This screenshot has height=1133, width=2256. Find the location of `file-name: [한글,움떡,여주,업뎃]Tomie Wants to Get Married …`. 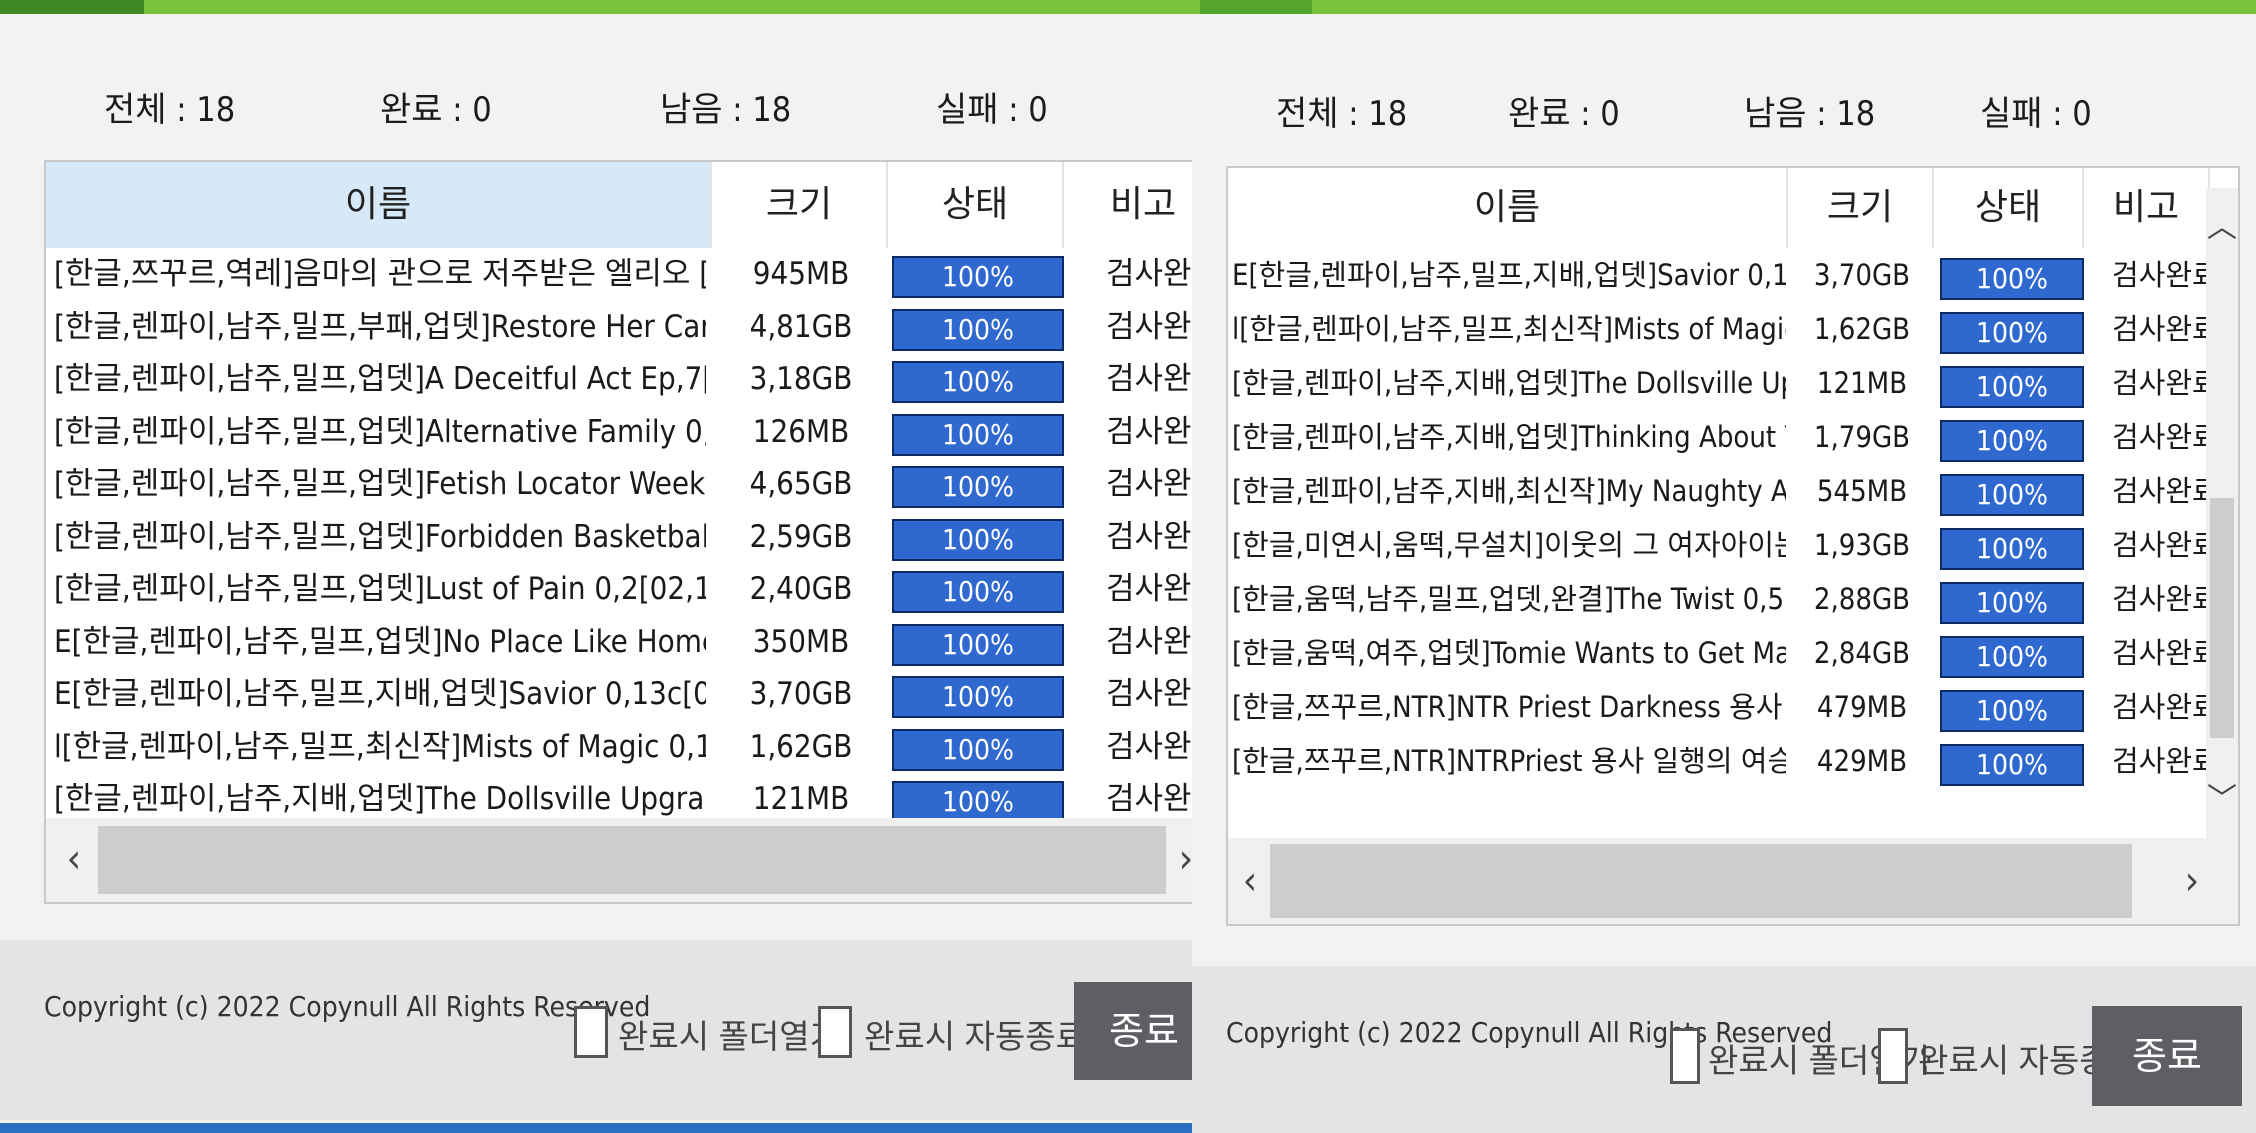

file-name: [한글,움떡,여주,업뎃]Tomie Wants to Get Married … is located at coordinates (1509, 653).